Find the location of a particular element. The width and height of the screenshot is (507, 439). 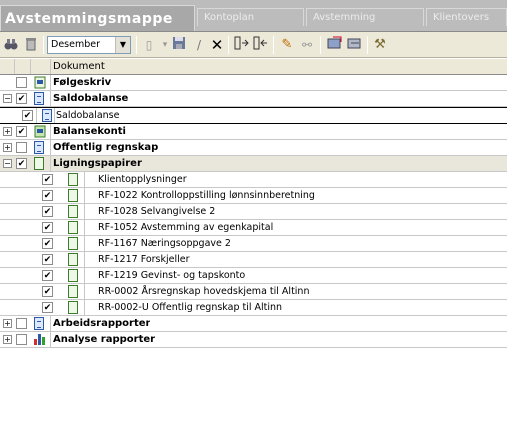

unlink-icon: ⚯ is located at coordinates (307, 45).